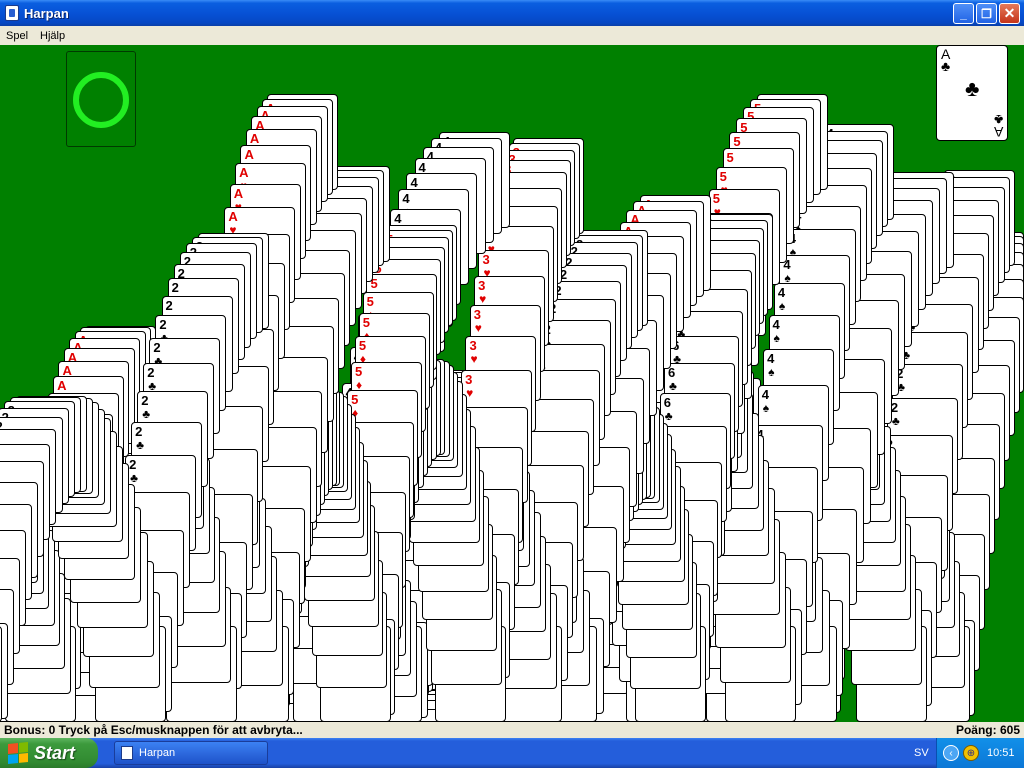 Image resolution: width=1024 pixels, height=768 pixels. What do you see at coordinates (963, 13) in the screenshot?
I see `minimize-button: _` at bounding box center [963, 13].